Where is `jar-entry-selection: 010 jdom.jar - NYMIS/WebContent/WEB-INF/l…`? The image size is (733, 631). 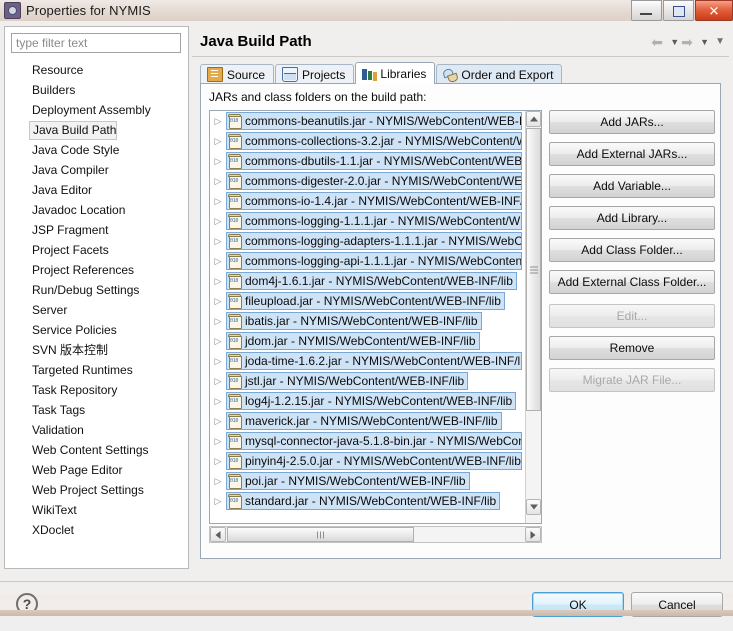
jar-entry-selection: 010 jdom.jar - NYMIS/WebContent/WEB-INF/l… is located at coordinates (353, 341).